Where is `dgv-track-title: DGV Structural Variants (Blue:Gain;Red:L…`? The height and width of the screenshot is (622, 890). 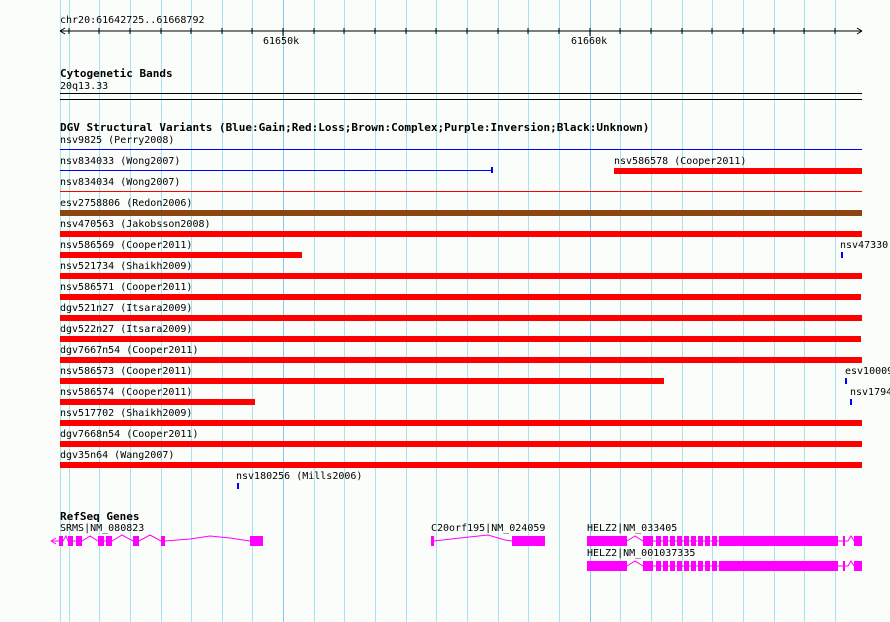
dgv-track-title: DGV Structural Variants (Blue:Gain;Red:L… is located at coordinates (354, 127).